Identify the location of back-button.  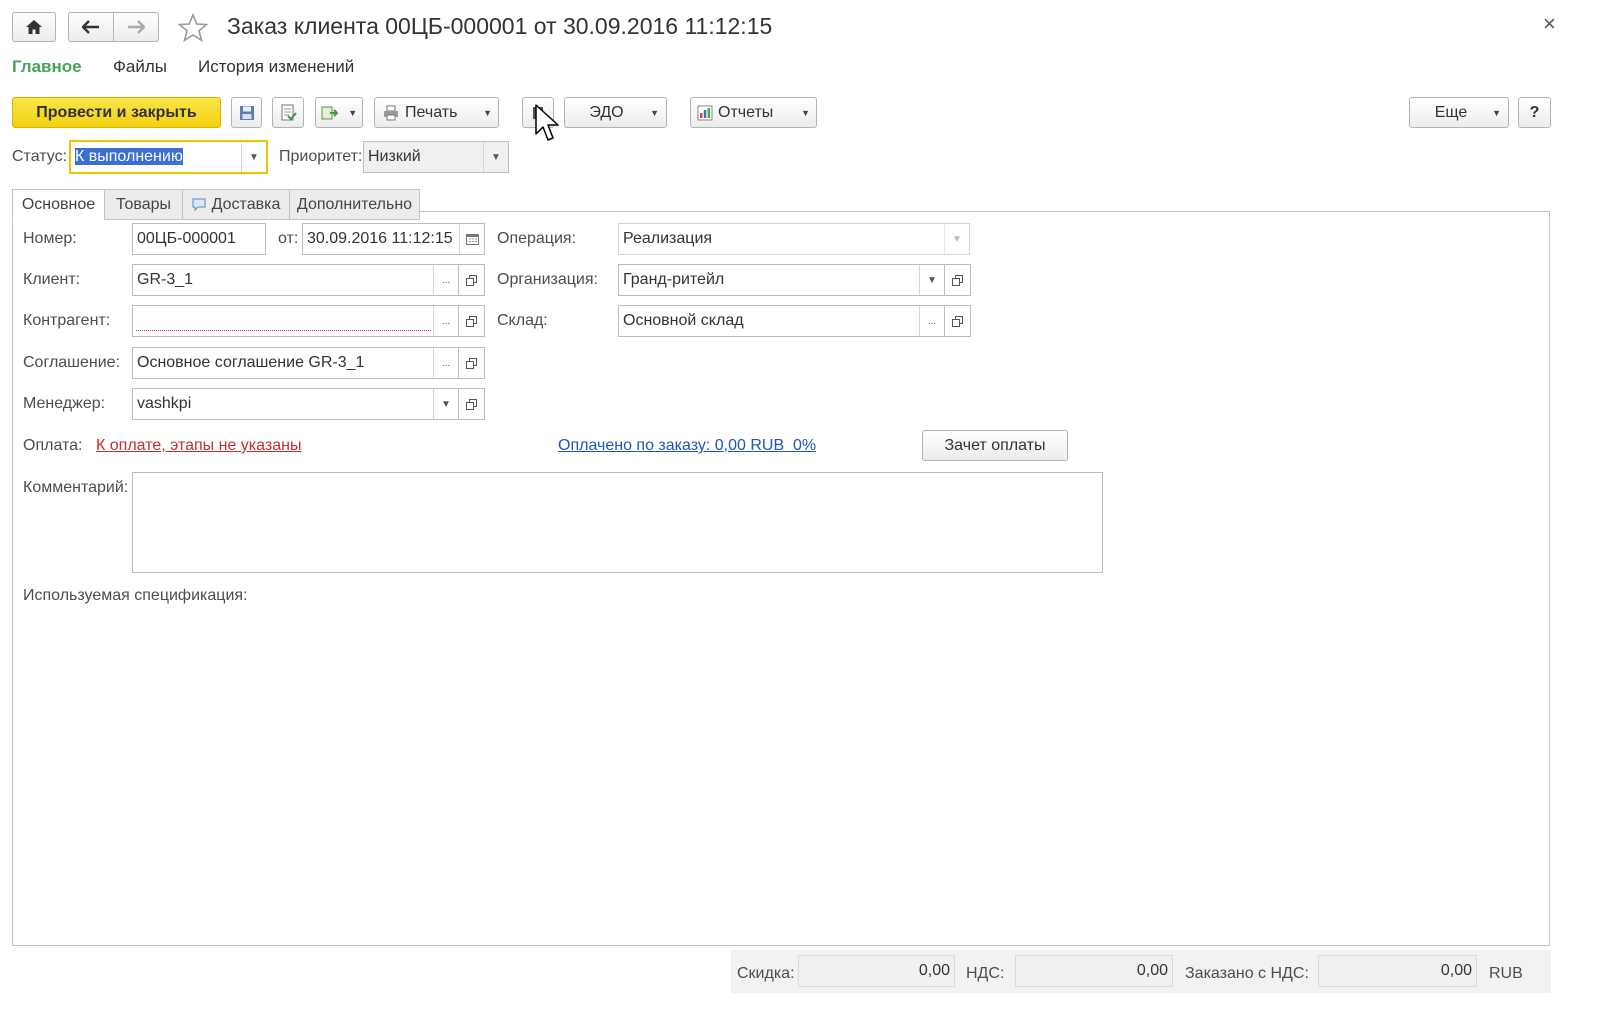
(91, 27).